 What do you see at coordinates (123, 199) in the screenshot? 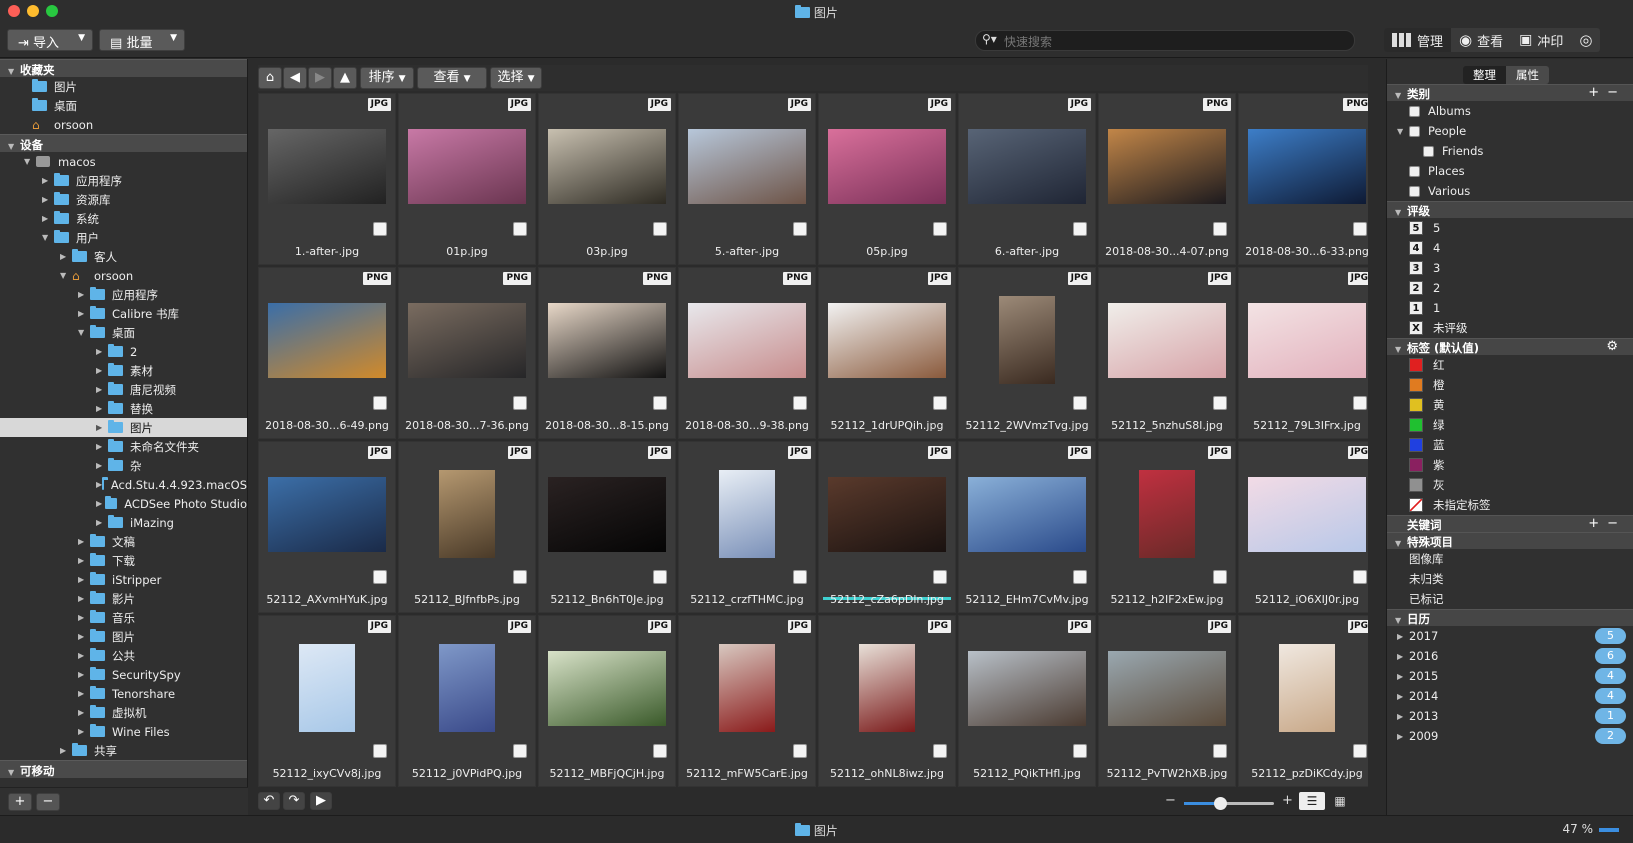
I see `tree-item: ▶ 资源库` at bounding box center [123, 199].